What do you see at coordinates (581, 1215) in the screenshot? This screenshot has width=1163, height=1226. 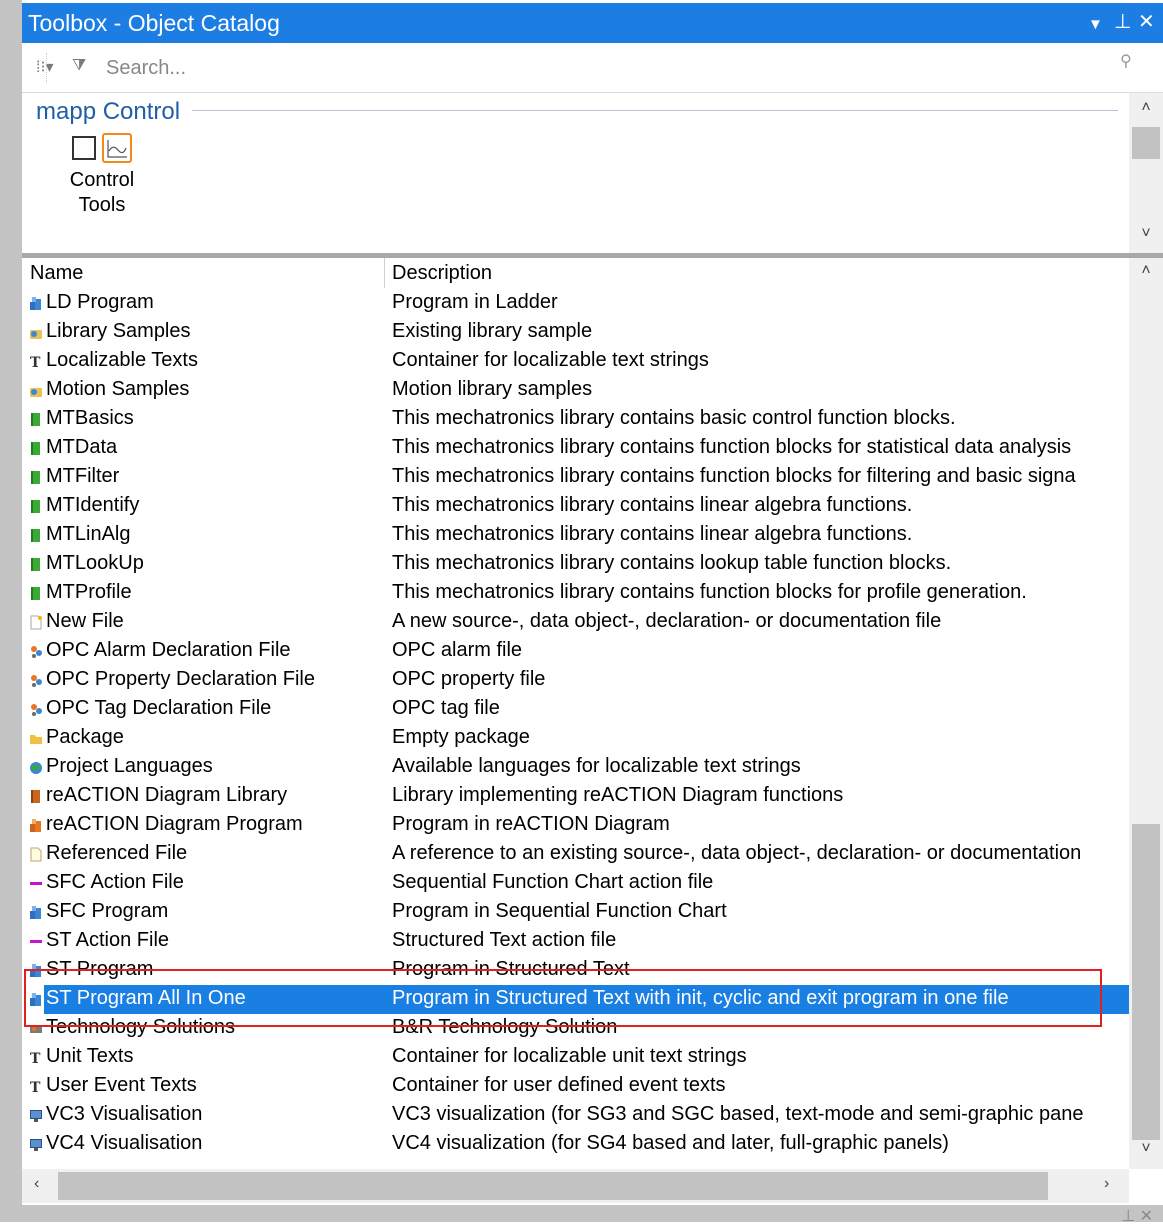 I see `bottom-window-edge: ⊥ ✕` at bounding box center [581, 1215].